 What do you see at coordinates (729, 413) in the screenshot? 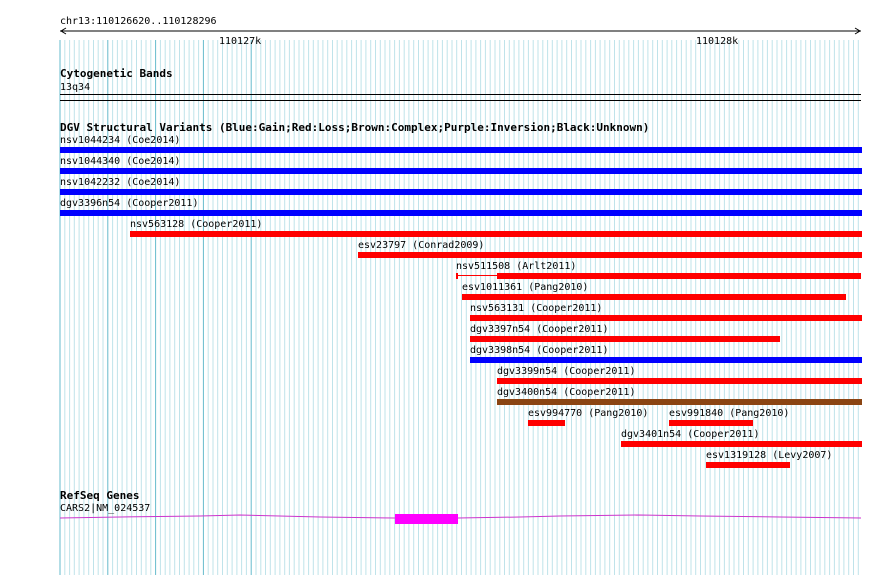
I see `variant-label: esv991840 (Pang2010)` at bounding box center [729, 413].